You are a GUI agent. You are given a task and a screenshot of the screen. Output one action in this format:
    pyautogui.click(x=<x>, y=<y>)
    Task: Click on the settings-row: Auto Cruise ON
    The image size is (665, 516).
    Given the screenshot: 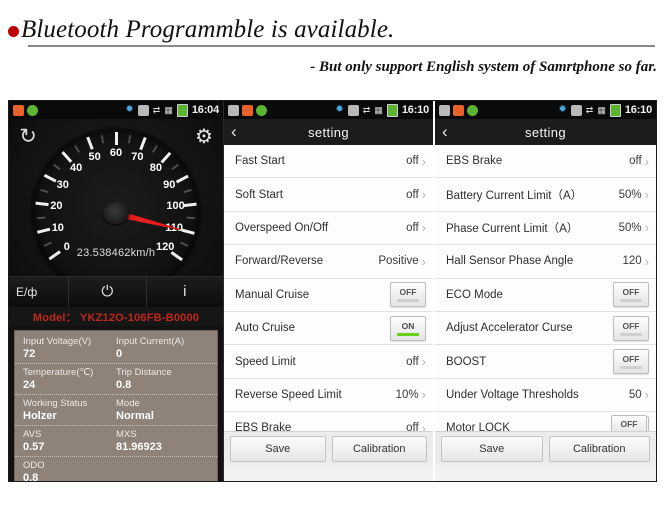 What is the action you would take?
    pyautogui.click(x=328, y=328)
    